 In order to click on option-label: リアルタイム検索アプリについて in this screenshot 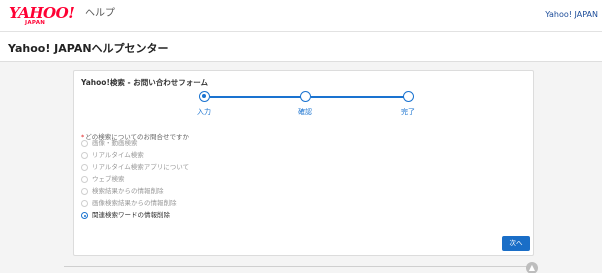, I will do `click(141, 167)`.